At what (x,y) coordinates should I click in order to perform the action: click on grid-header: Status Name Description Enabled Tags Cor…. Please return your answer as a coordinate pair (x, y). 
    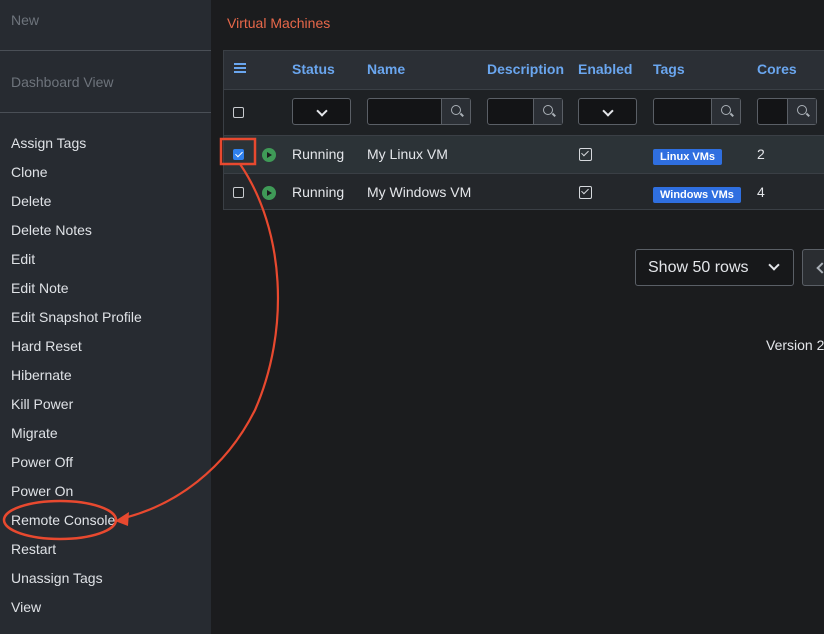
    Looking at the image, I should click on (524, 70).